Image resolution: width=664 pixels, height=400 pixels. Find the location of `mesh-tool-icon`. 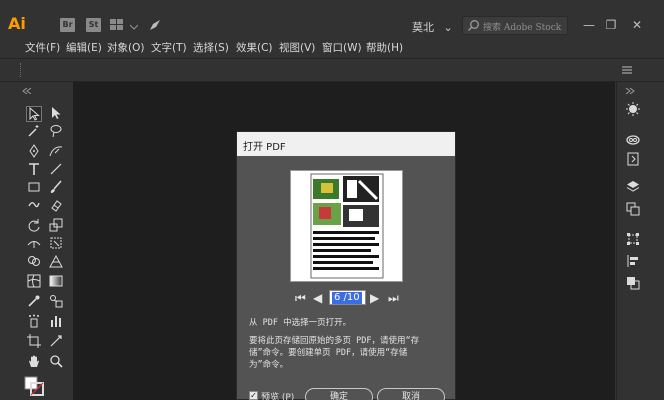

mesh-tool-icon is located at coordinates (34, 282).